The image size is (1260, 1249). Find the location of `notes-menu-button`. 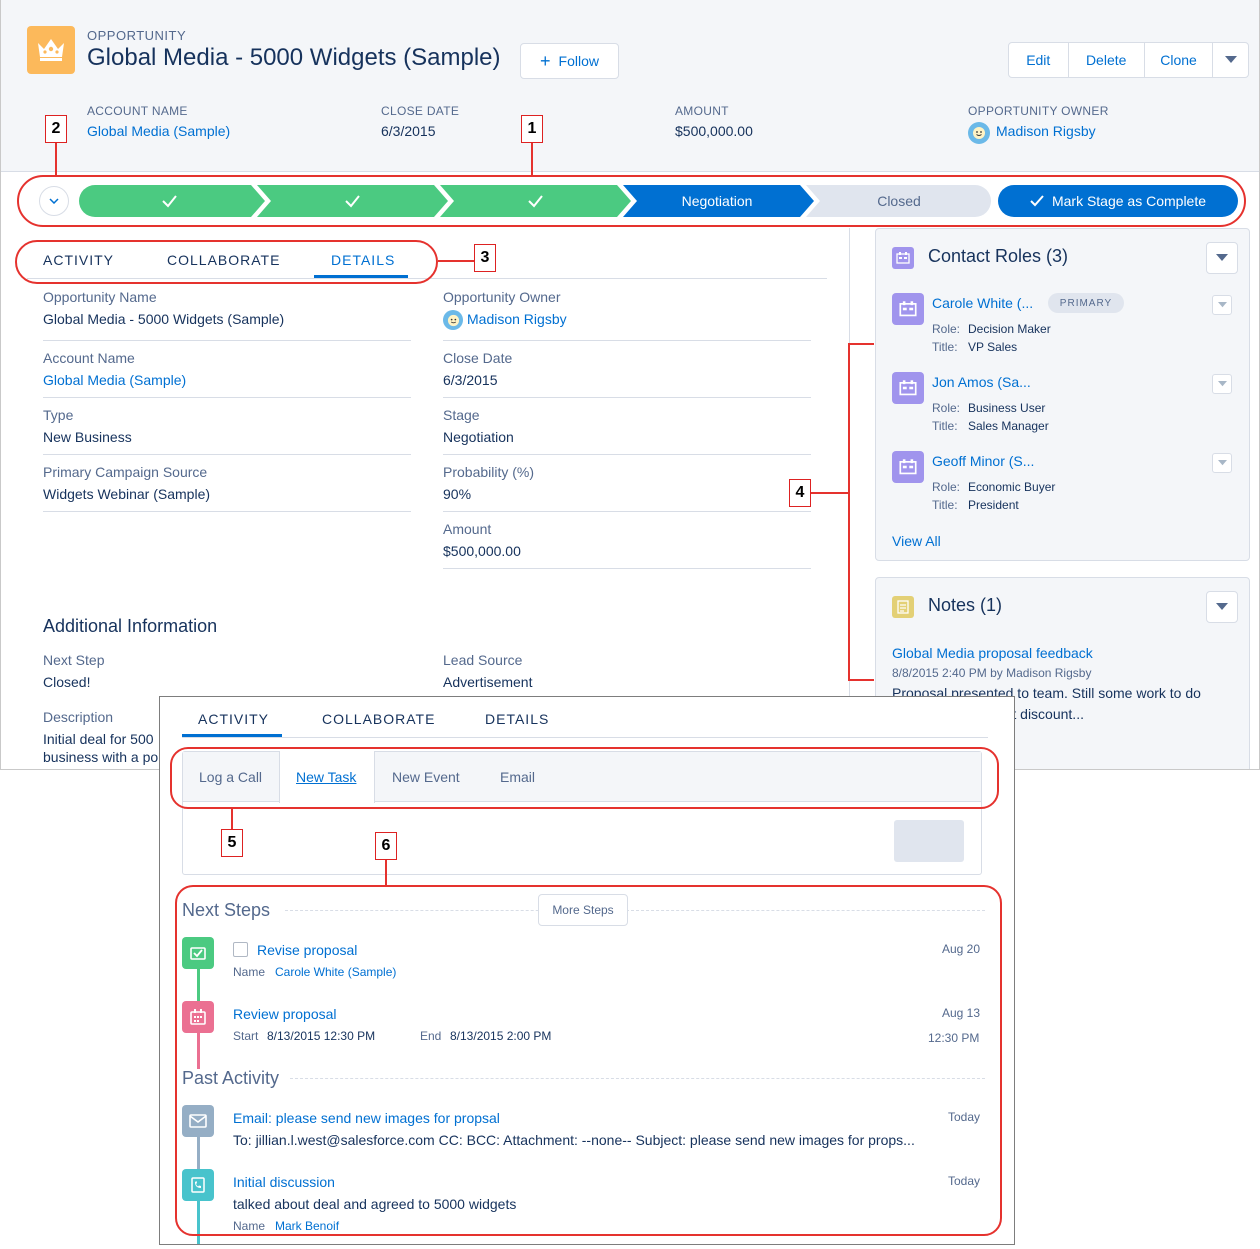

notes-menu-button is located at coordinates (1222, 607).